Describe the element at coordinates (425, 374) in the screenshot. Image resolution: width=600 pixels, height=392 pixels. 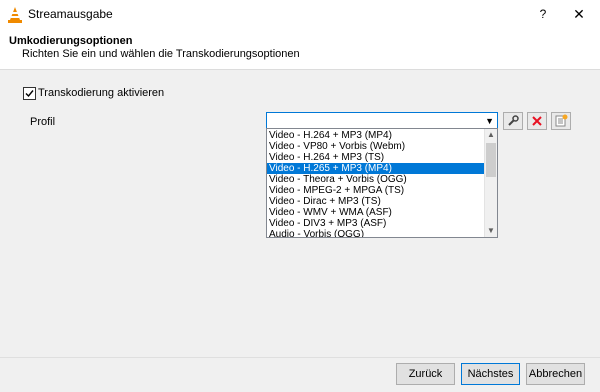
I see `back-button: Zurück` at that location.